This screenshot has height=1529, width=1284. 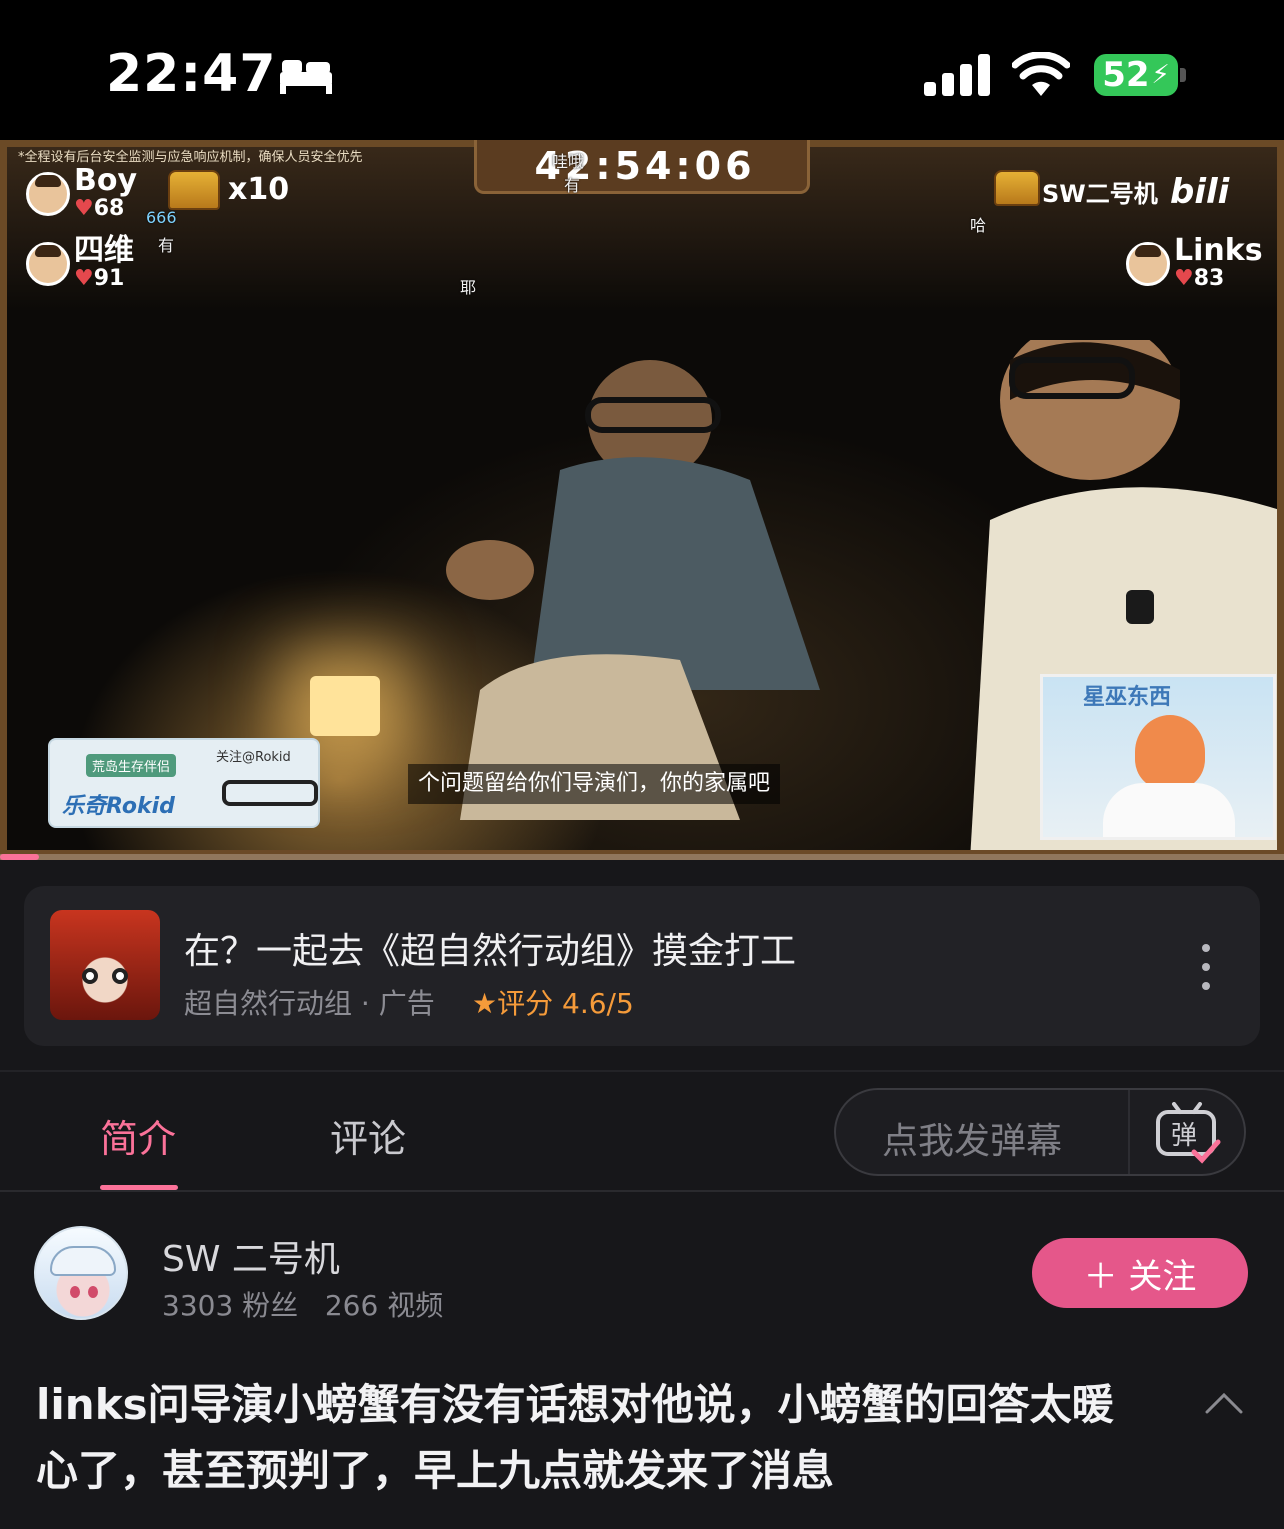 What do you see at coordinates (645, 166) in the screenshot?
I see `countdown-timer: 42:54:06` at bounding box center [645, 166].